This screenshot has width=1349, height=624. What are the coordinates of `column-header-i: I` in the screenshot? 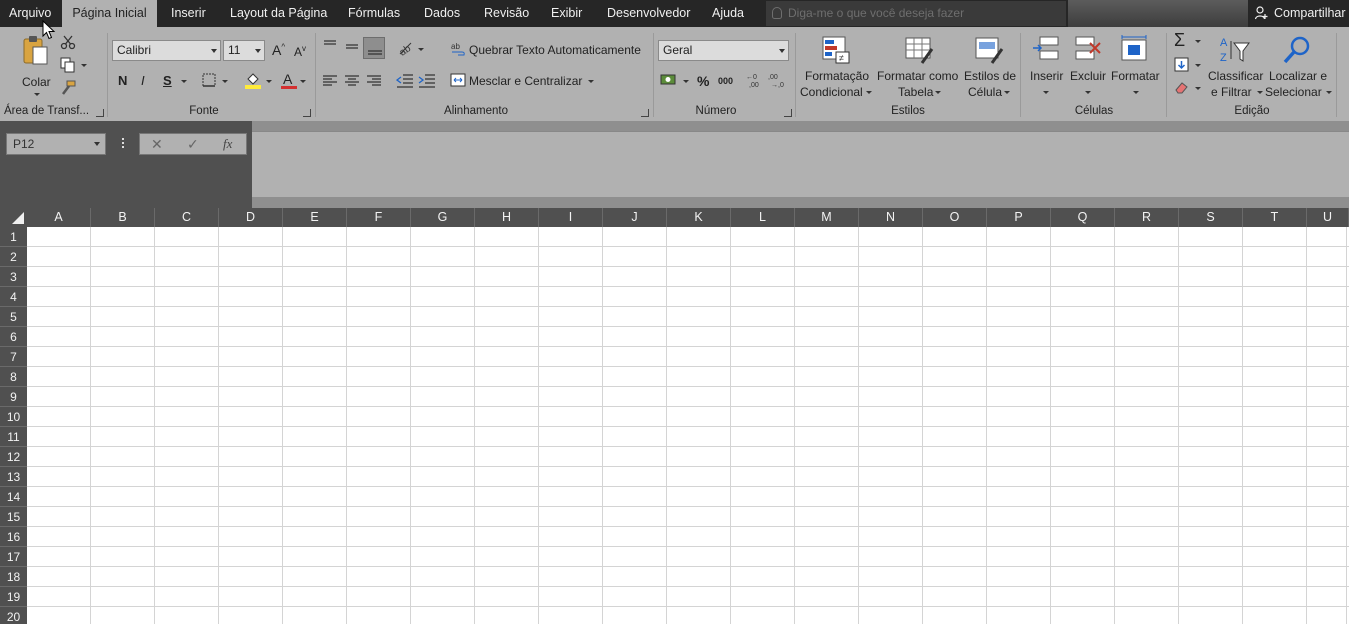 It's located at (571, 217).